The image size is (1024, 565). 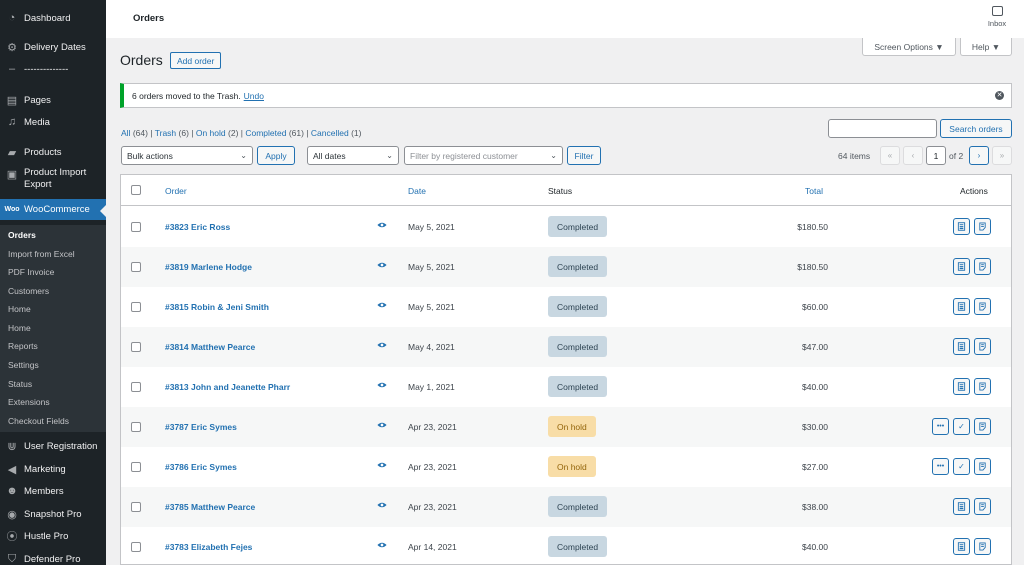 I want to click on prev-page-button: ‹, so click(x=913, y=155).